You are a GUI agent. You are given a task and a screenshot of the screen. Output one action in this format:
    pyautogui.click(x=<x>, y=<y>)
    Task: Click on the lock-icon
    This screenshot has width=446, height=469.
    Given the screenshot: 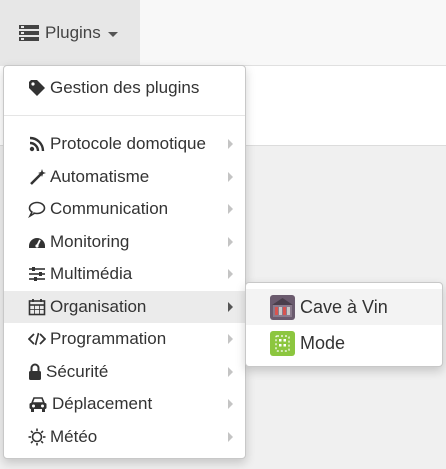 What is the action you would take?
    pyautogui.click(x=35, y=372)
    